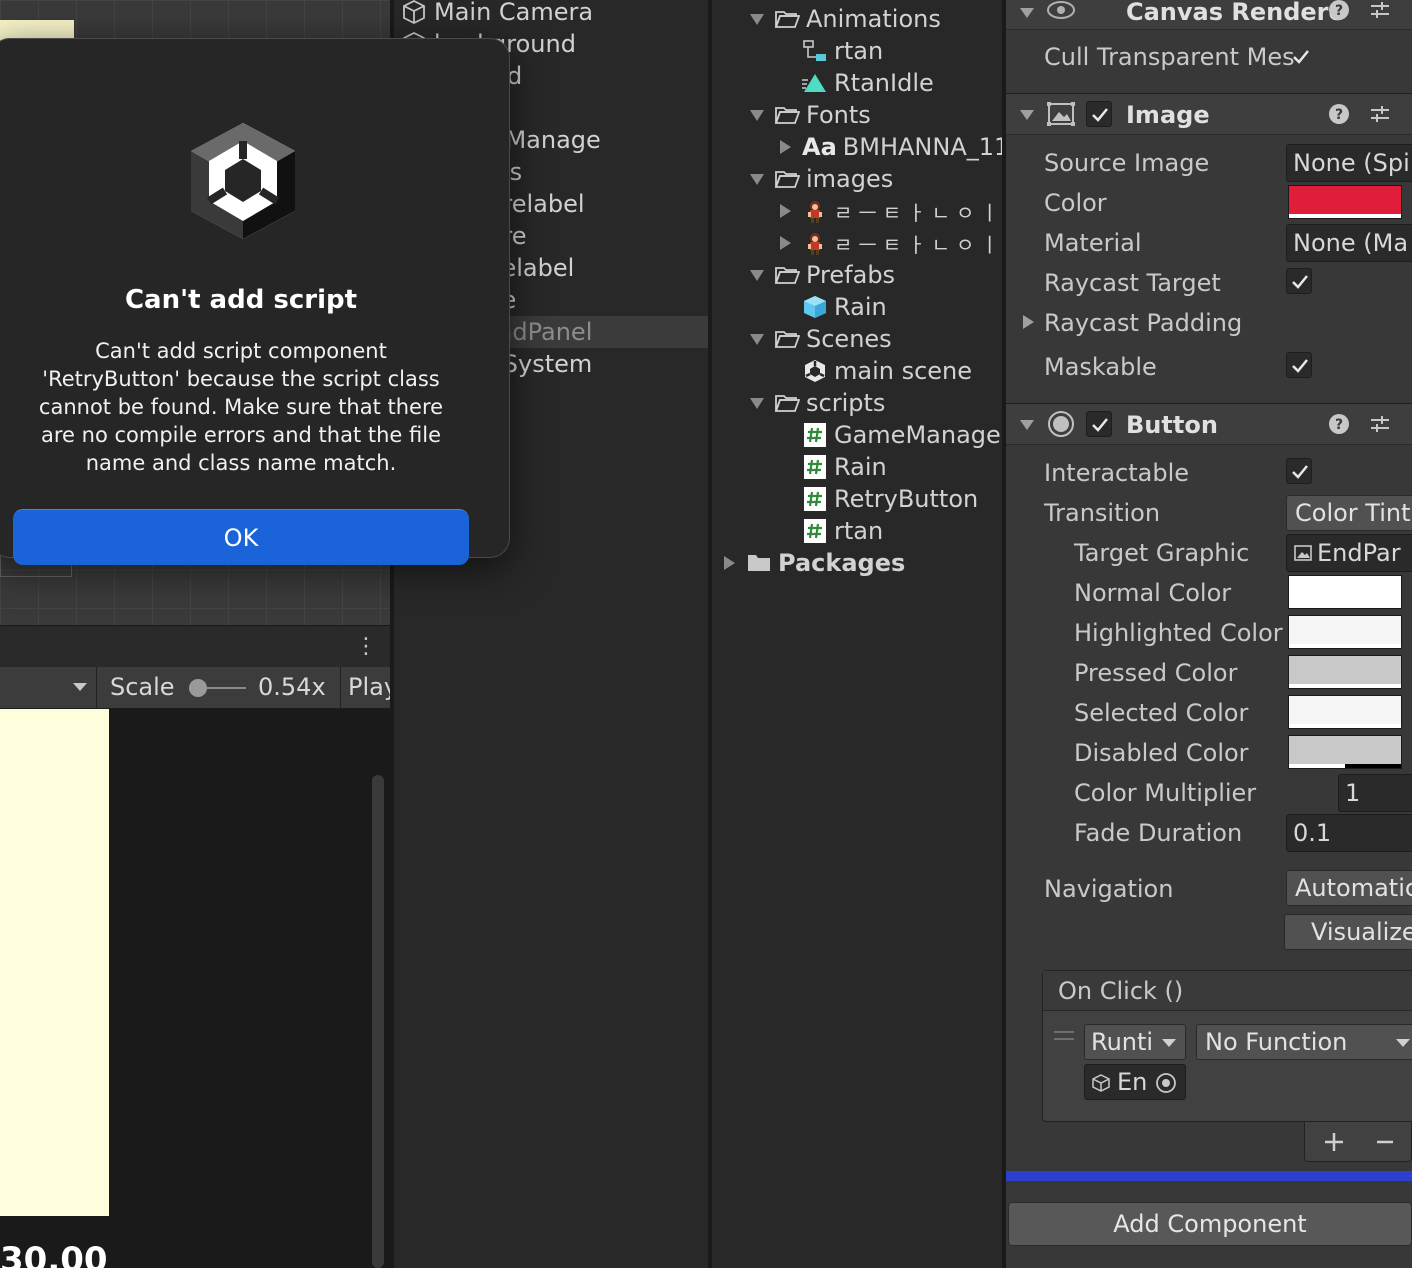 The width and height of the screenshot is (1412, 1268). What do you see at coordinates (1299, 365) in the screenshot?
I see `maskable-checkbox` at bounding box center [1299, 365].